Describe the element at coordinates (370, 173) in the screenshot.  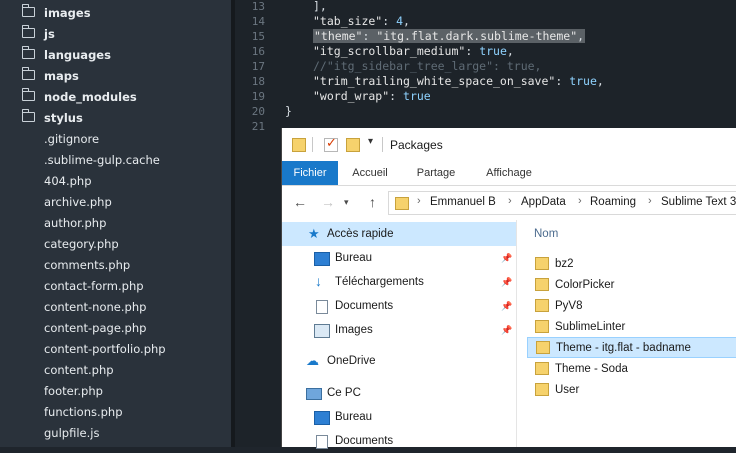
I see `tab-accueil: Accueil` at that location.